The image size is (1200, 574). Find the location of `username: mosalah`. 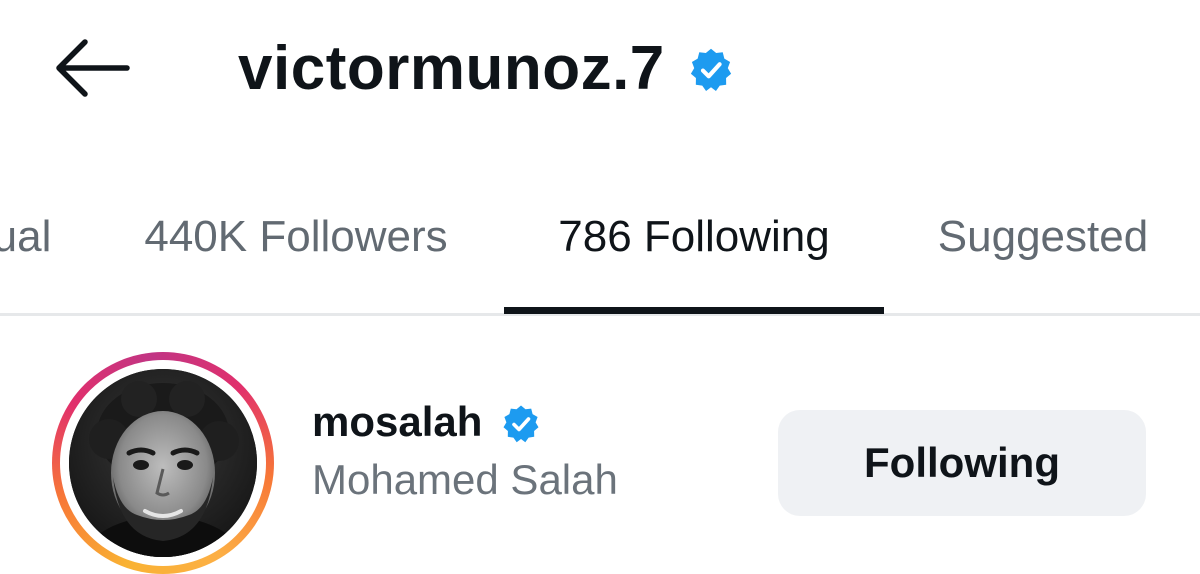

username: mosalah is located at coordinates (397, 421).